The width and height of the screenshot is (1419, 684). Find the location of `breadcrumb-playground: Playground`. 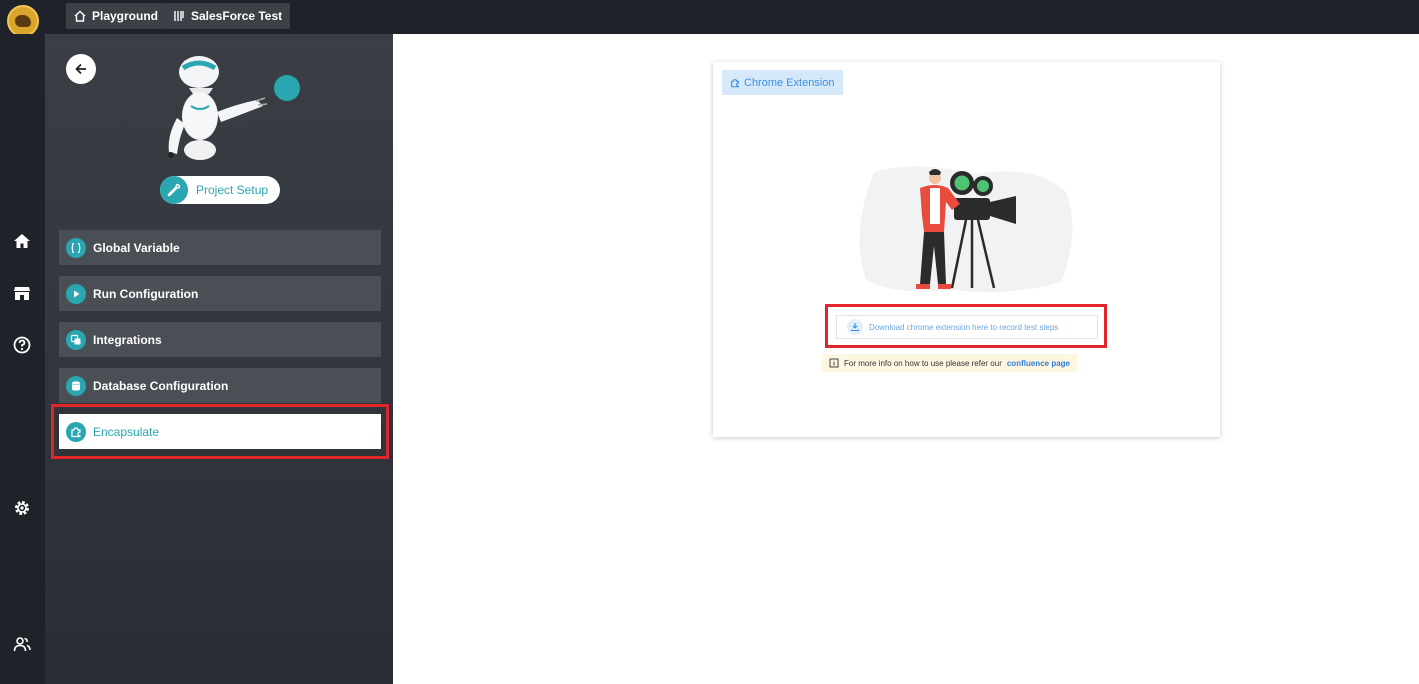

breadcrumb-playground: Playground is located at coordinates (116, 16).